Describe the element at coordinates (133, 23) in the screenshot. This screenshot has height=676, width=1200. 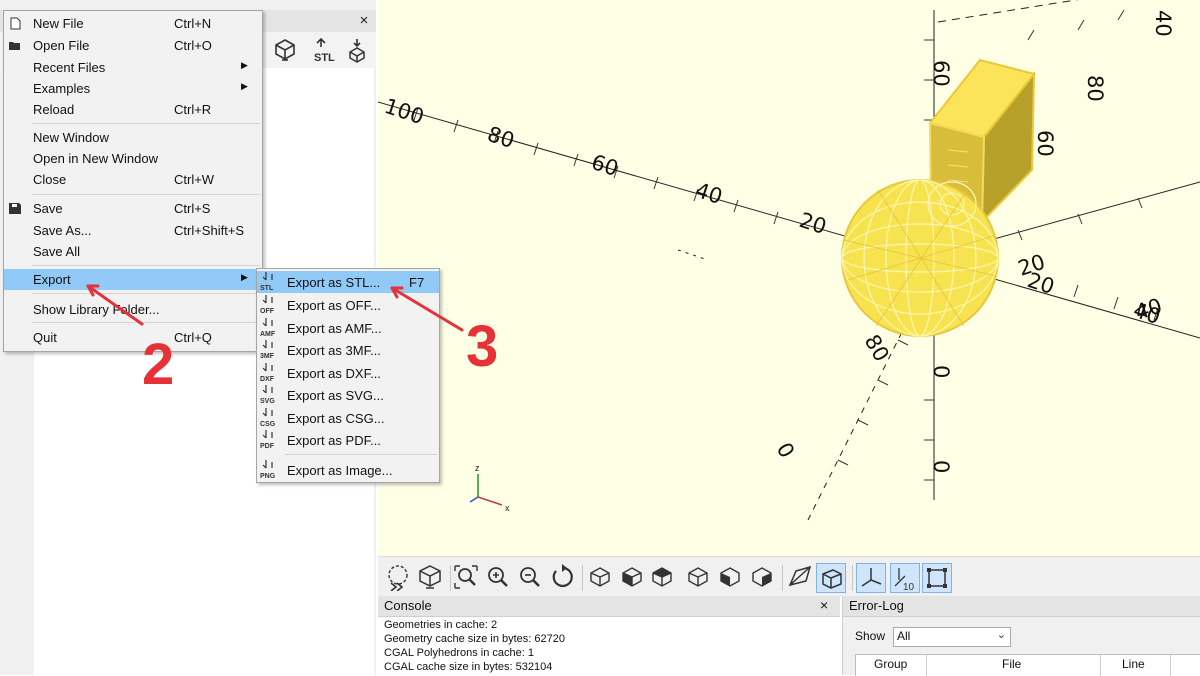
I see `menu-item-new-file: New File Ctrl+N` at that location.